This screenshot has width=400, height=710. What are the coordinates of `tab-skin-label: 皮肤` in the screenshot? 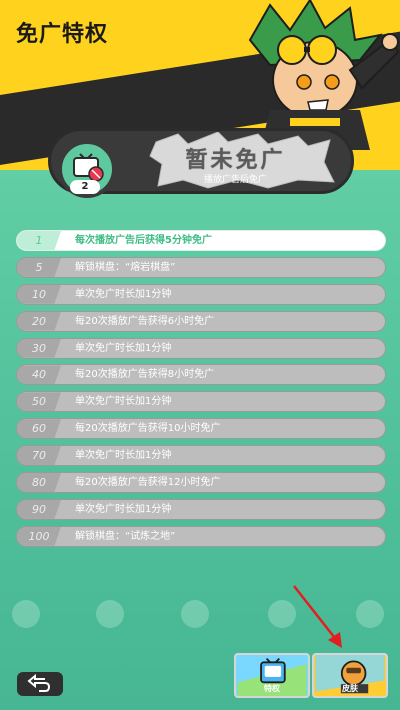 It's located at (350, 688).